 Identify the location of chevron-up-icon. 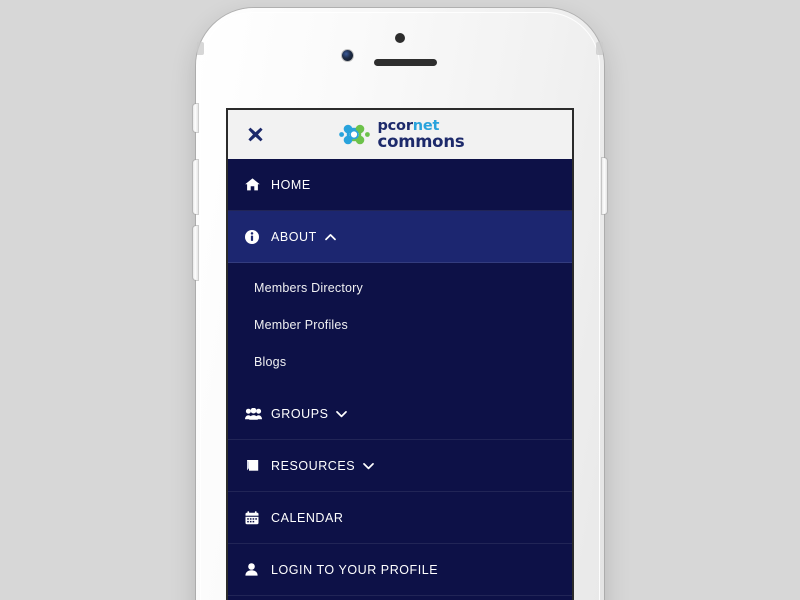
(330, 237).